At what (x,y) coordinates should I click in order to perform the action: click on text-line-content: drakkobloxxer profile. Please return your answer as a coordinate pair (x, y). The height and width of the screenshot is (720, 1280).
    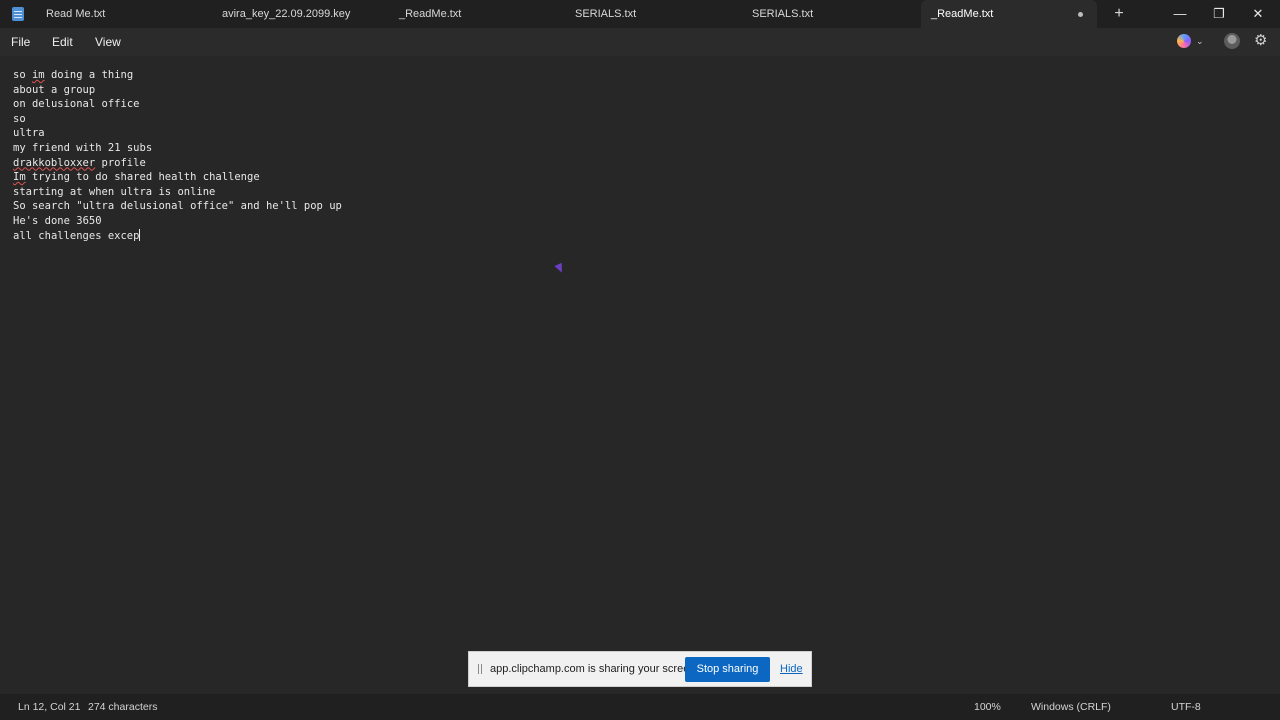
    Looking at the image, I should click on (79, 162).